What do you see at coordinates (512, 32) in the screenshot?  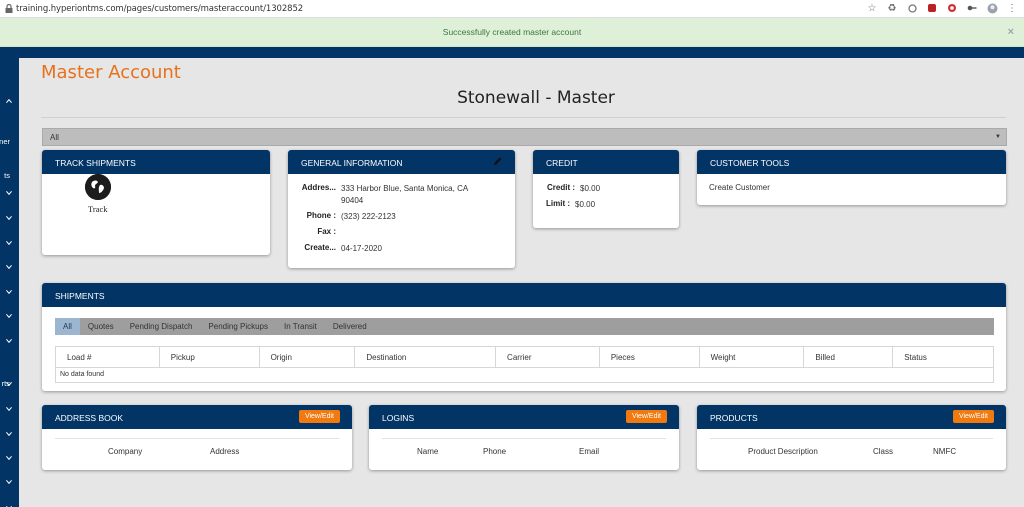 I see `notification-message: Successfully created master account` at bounding box center [512, 32].